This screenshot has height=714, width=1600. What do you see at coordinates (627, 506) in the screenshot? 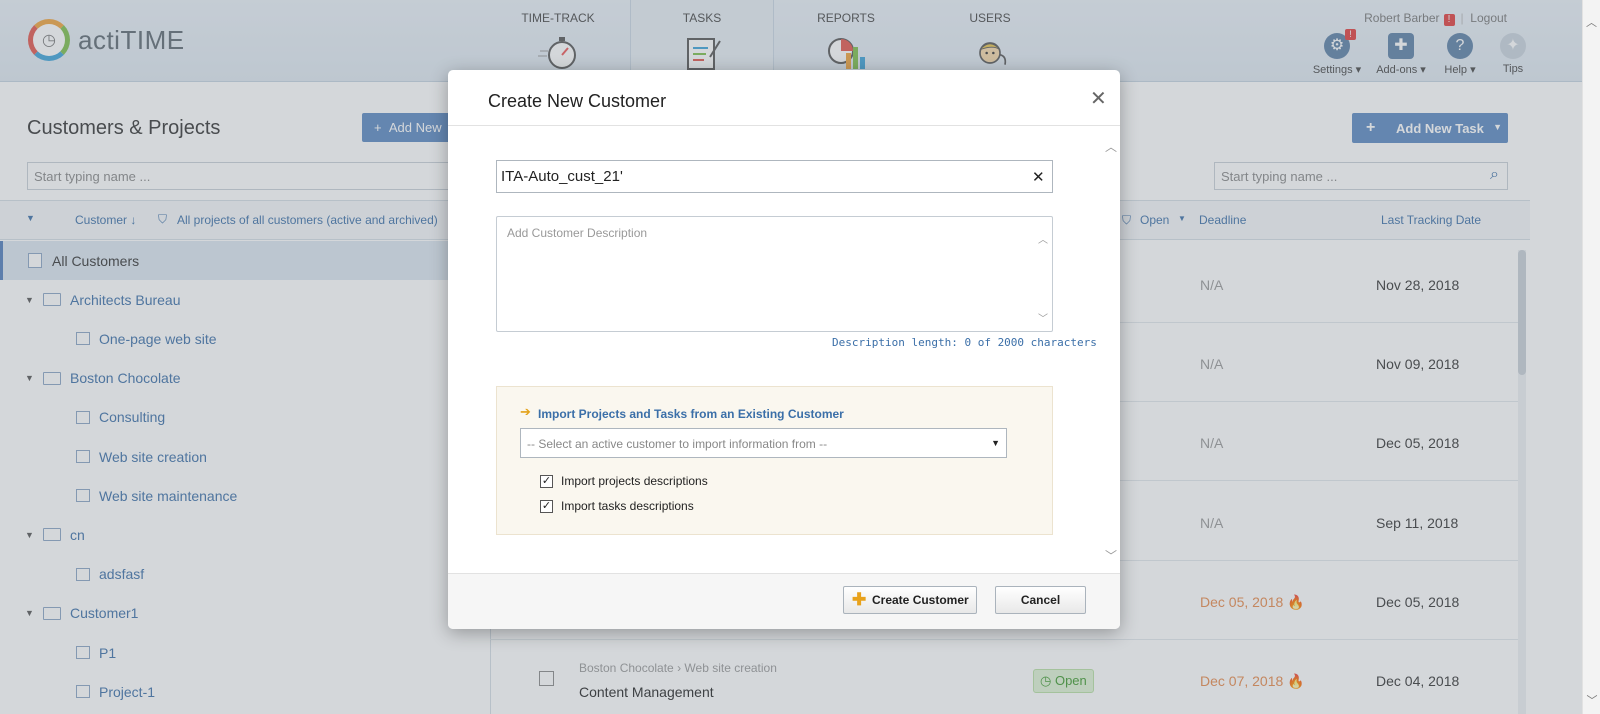
I see `import-tasks-label: Import tasks descriptions` at bounding box center [627, 506].